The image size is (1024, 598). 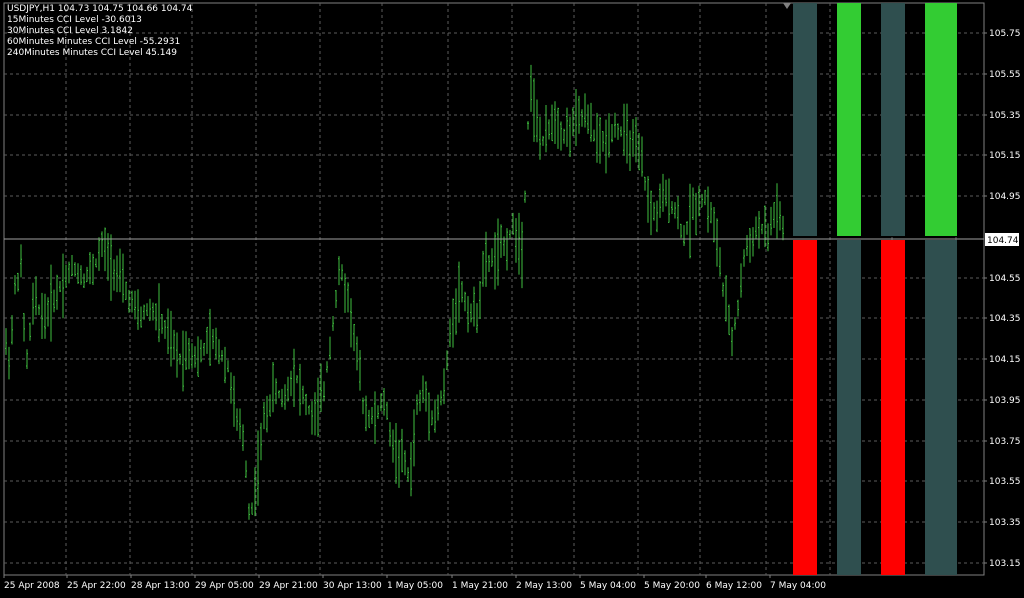 What do you see at coordinates (32, 586) in the screenshot?
I see `x-tick-label: 25 Apr 2008` at bounding box center [32, 586].